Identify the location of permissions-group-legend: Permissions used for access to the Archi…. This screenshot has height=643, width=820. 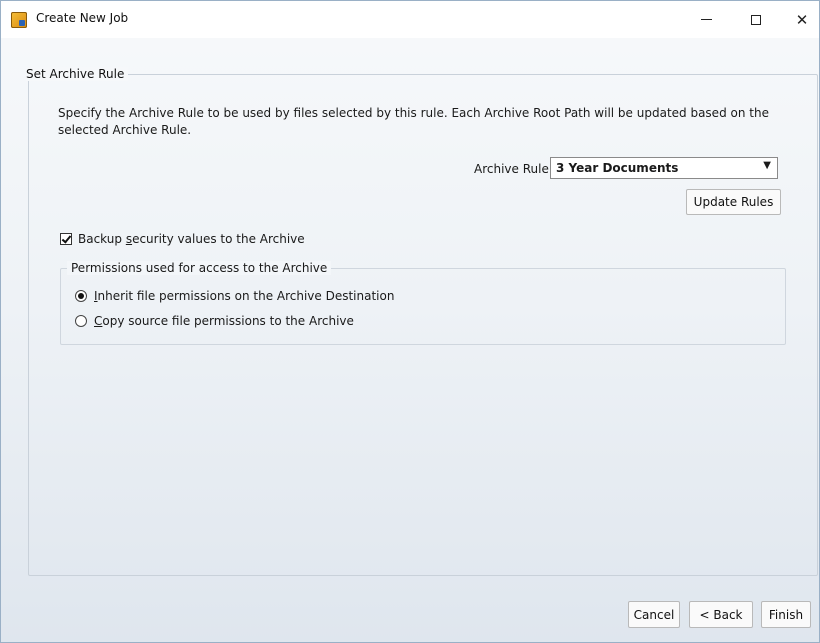
(199, 268).